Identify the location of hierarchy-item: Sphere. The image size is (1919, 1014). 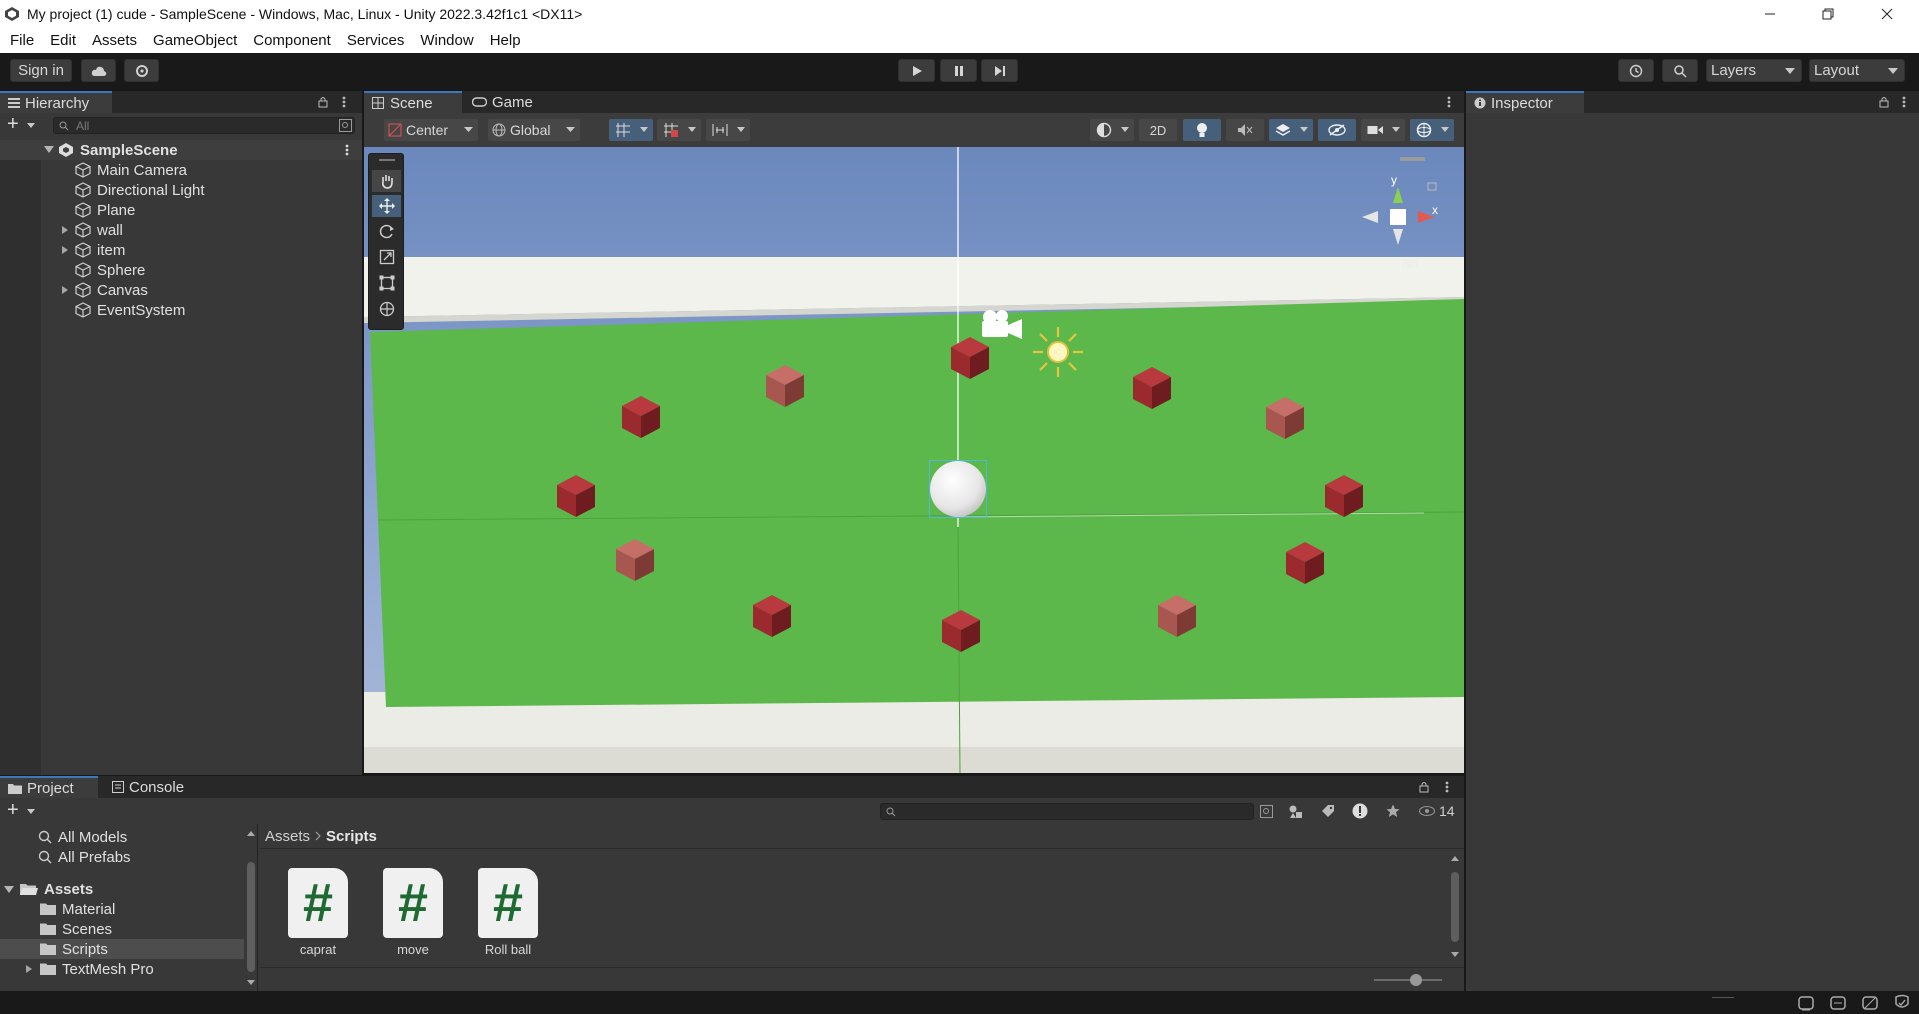
(181, 270).